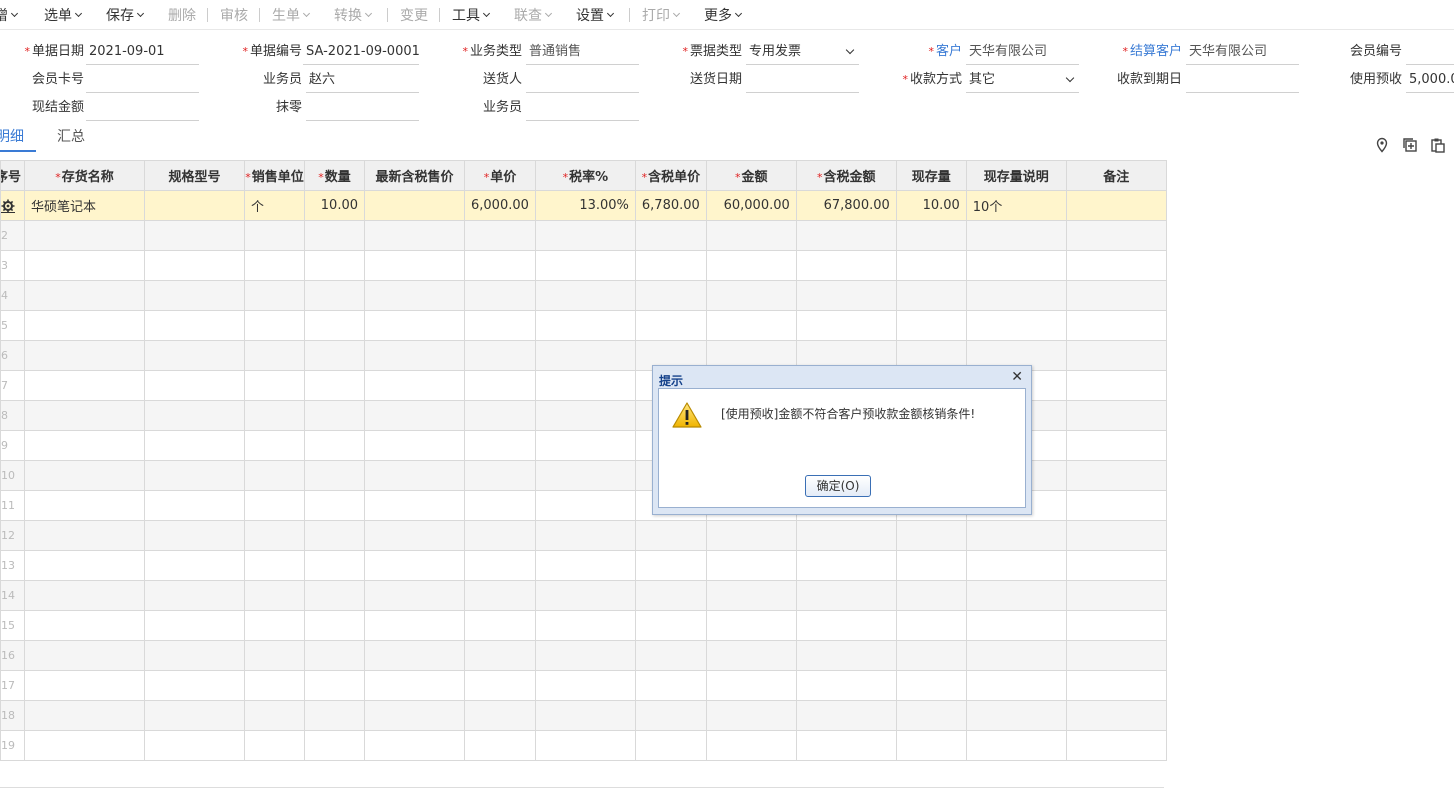 The height and width of the screenshot is (792, 1454). Describe the element at coordinates (500, 205) in the screenshot. I see `cell-price: 6,000.00` at that location.